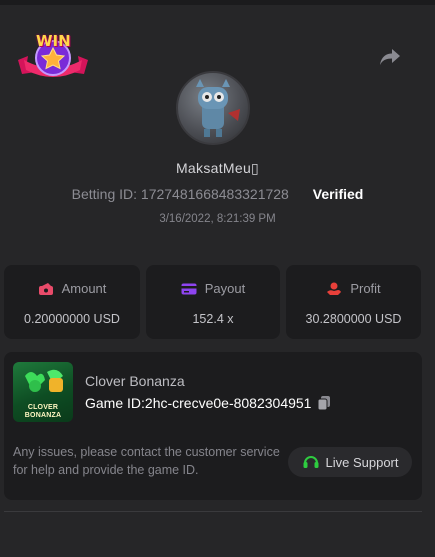 Image resolution: width=435 pixels, height=557 pixels. What do you see at coordinates (213, 108) in the screenshot?
I see `avatar` at bounding box center [213, 108].